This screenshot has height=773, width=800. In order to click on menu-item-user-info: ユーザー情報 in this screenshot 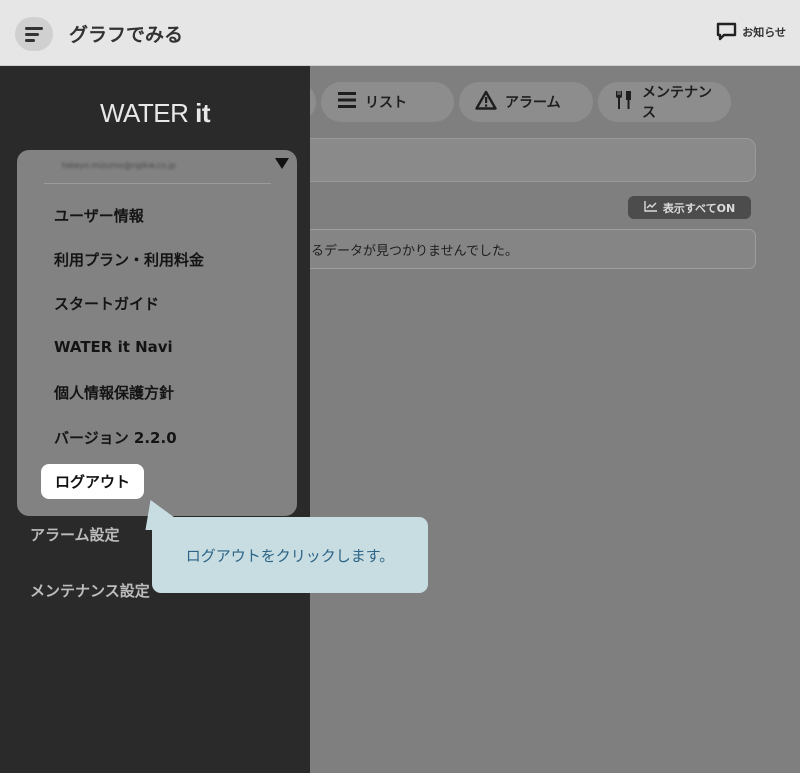, I will do `click(99, 215)`.